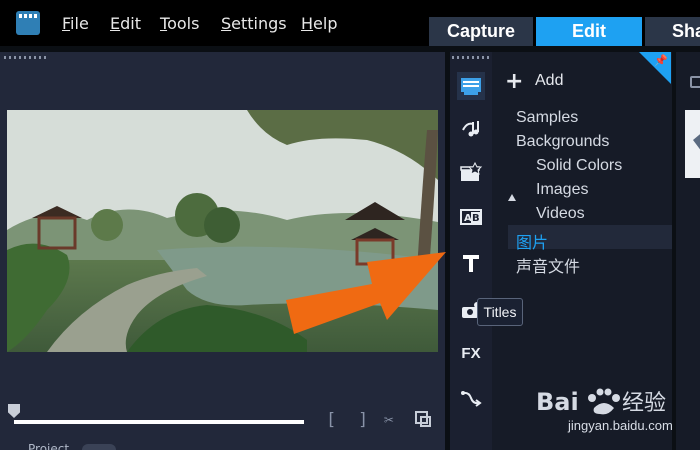 The width and height of the screenshot is (700, 450). What do you see at coordinates (325, 23) in the screenshot?
I see `menu-help-label: elp` at bounding box center [325, 23].